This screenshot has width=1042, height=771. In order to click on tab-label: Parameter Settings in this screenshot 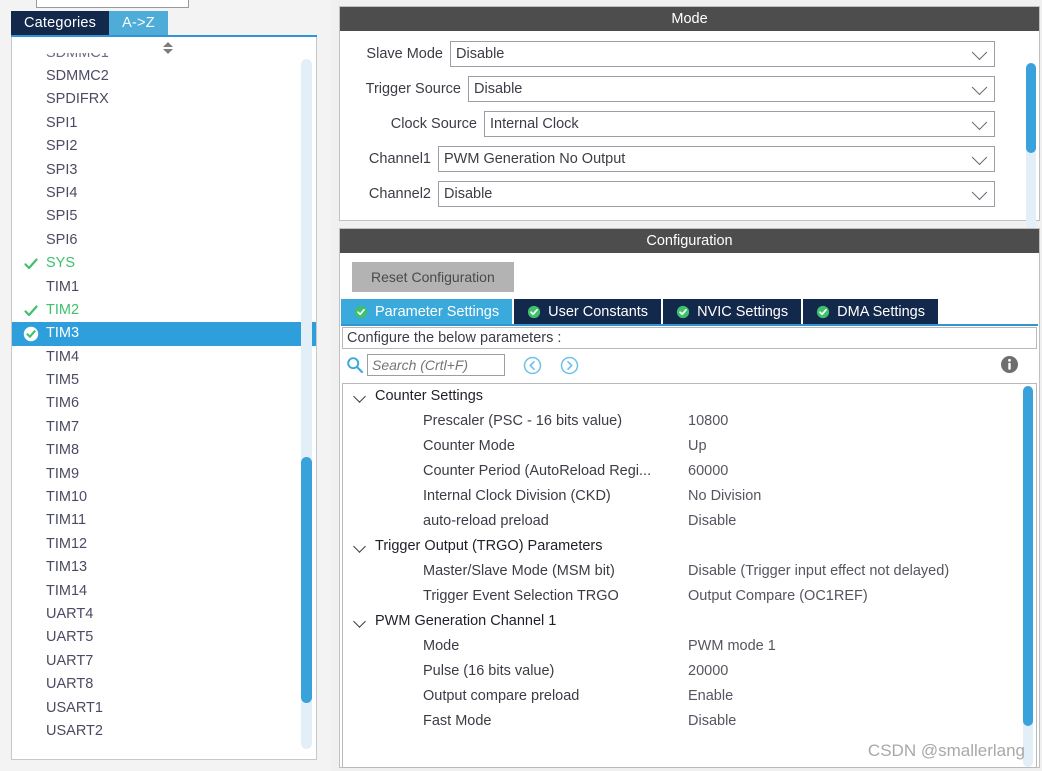, I will do `click(437, 311)`.